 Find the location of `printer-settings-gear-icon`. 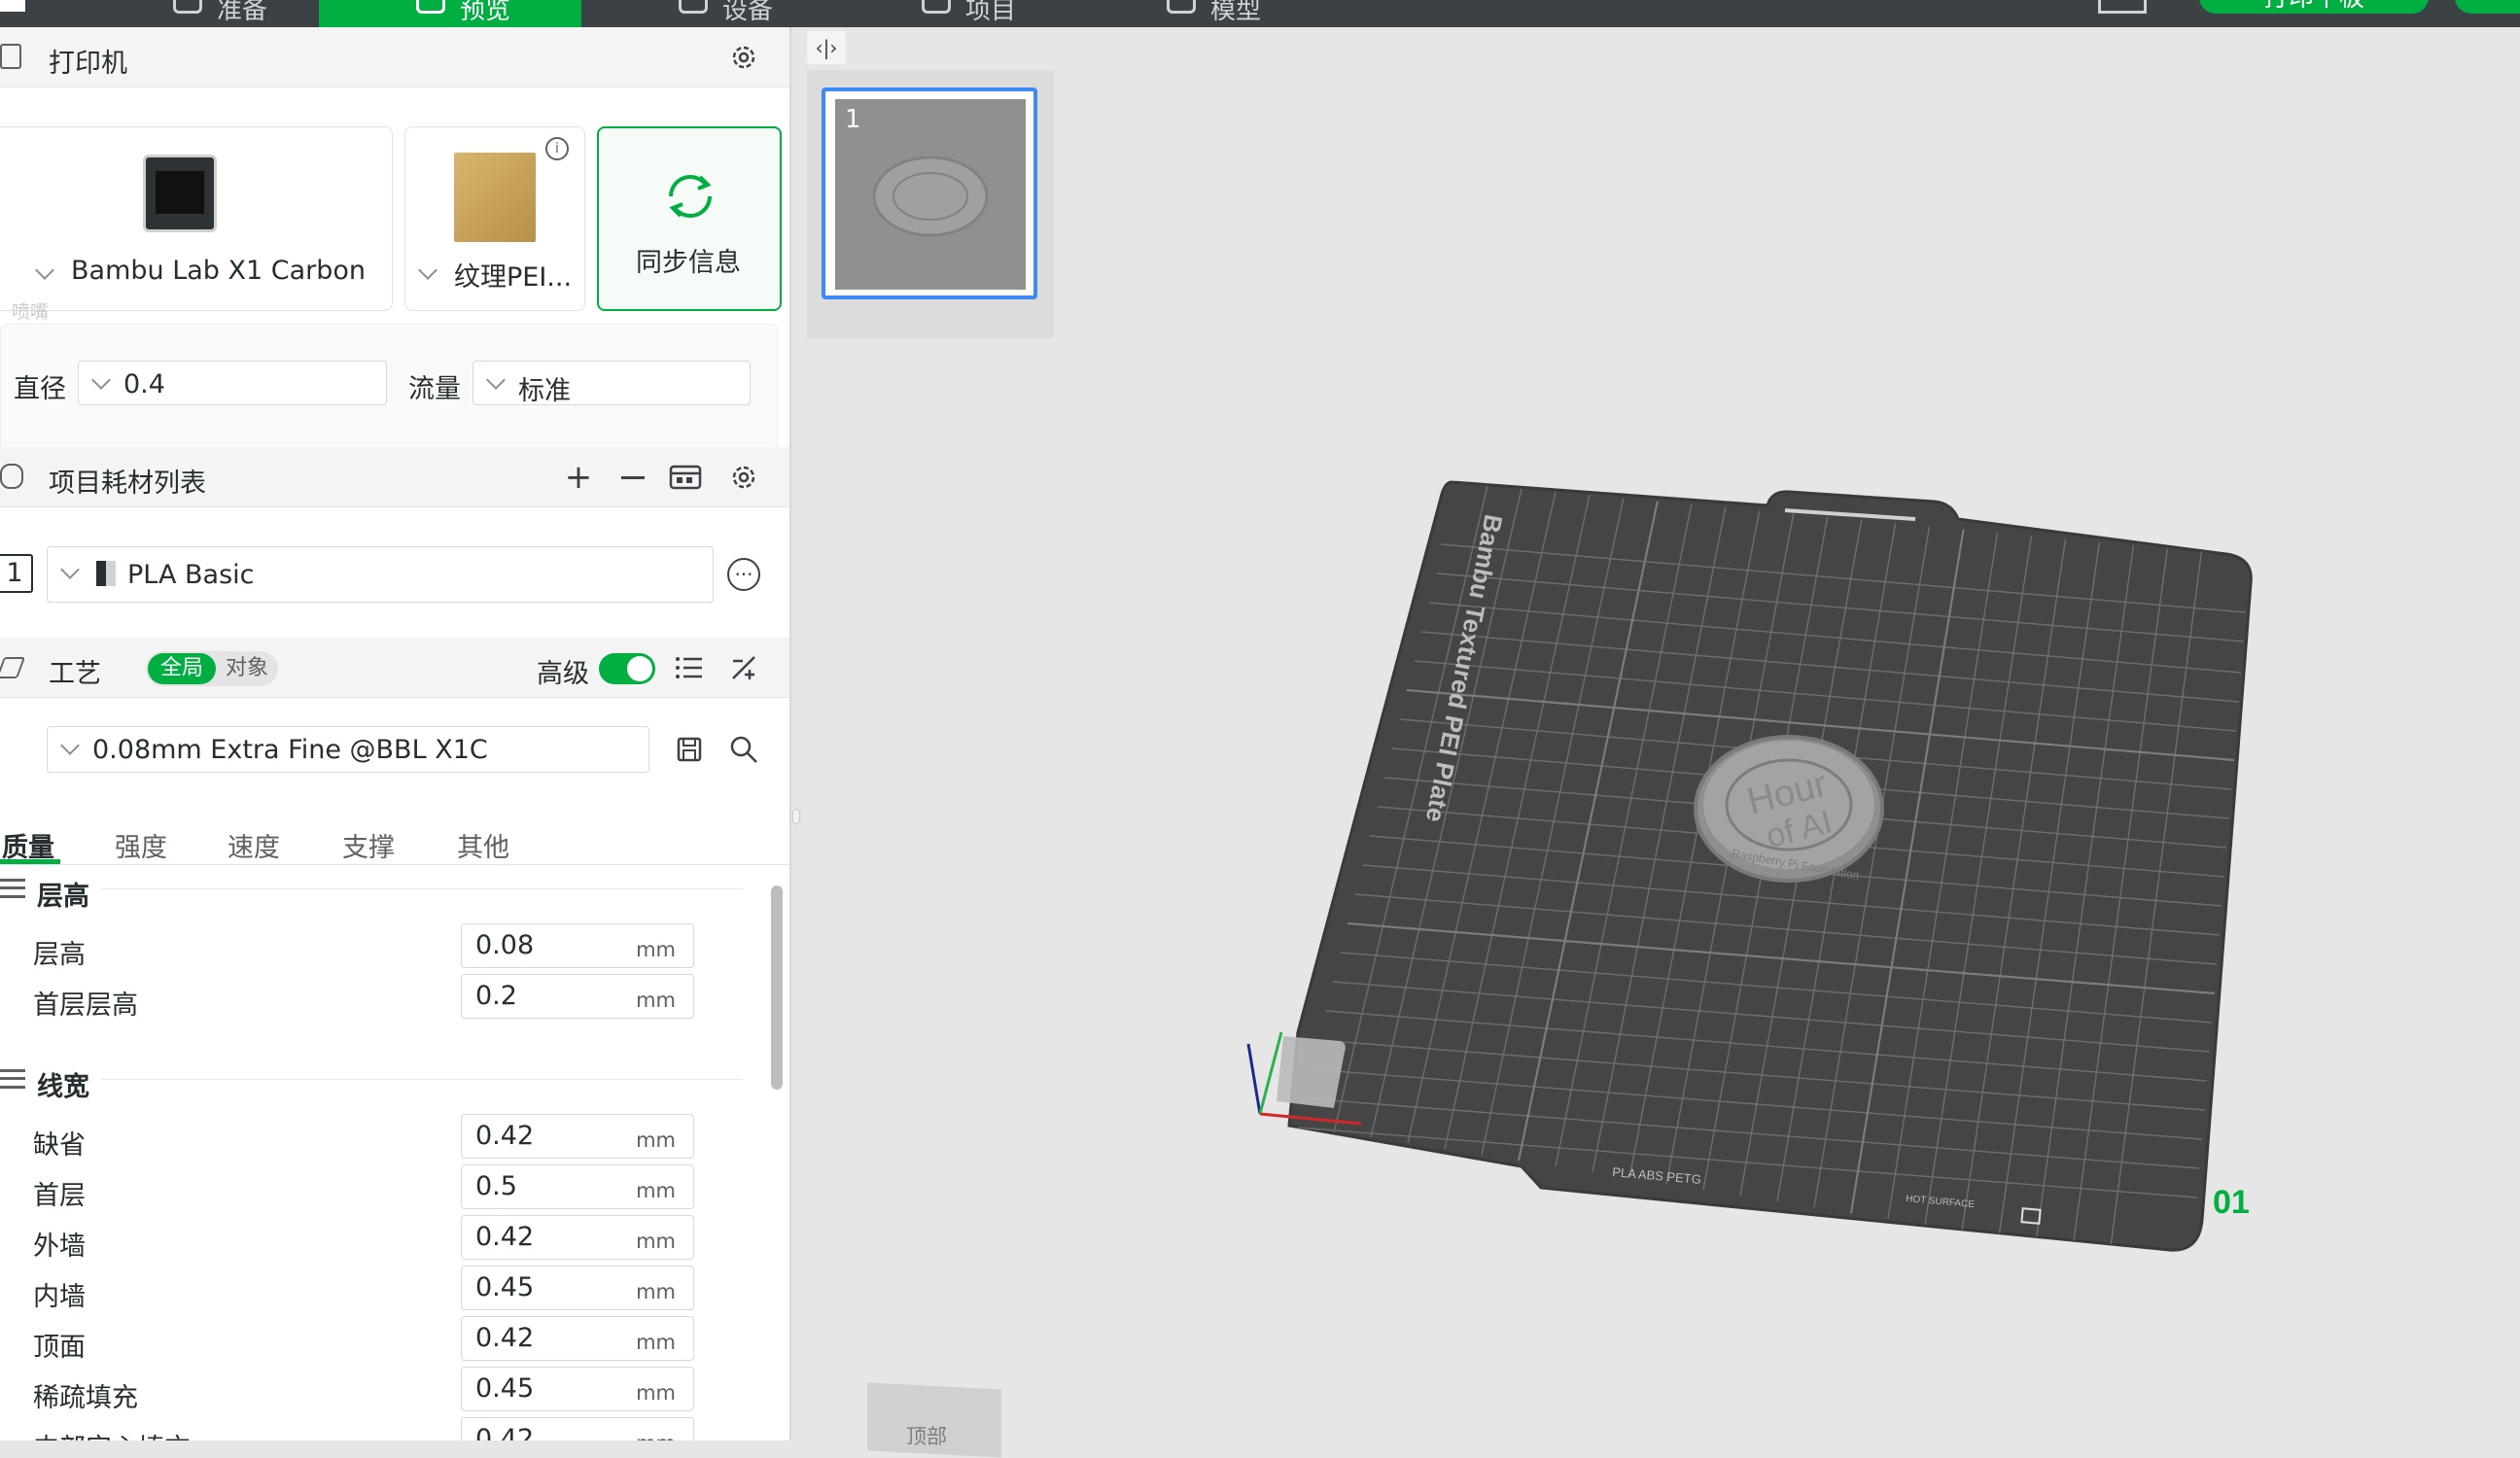

printer-settings-gear-icon is located at coordinates (743, 57).